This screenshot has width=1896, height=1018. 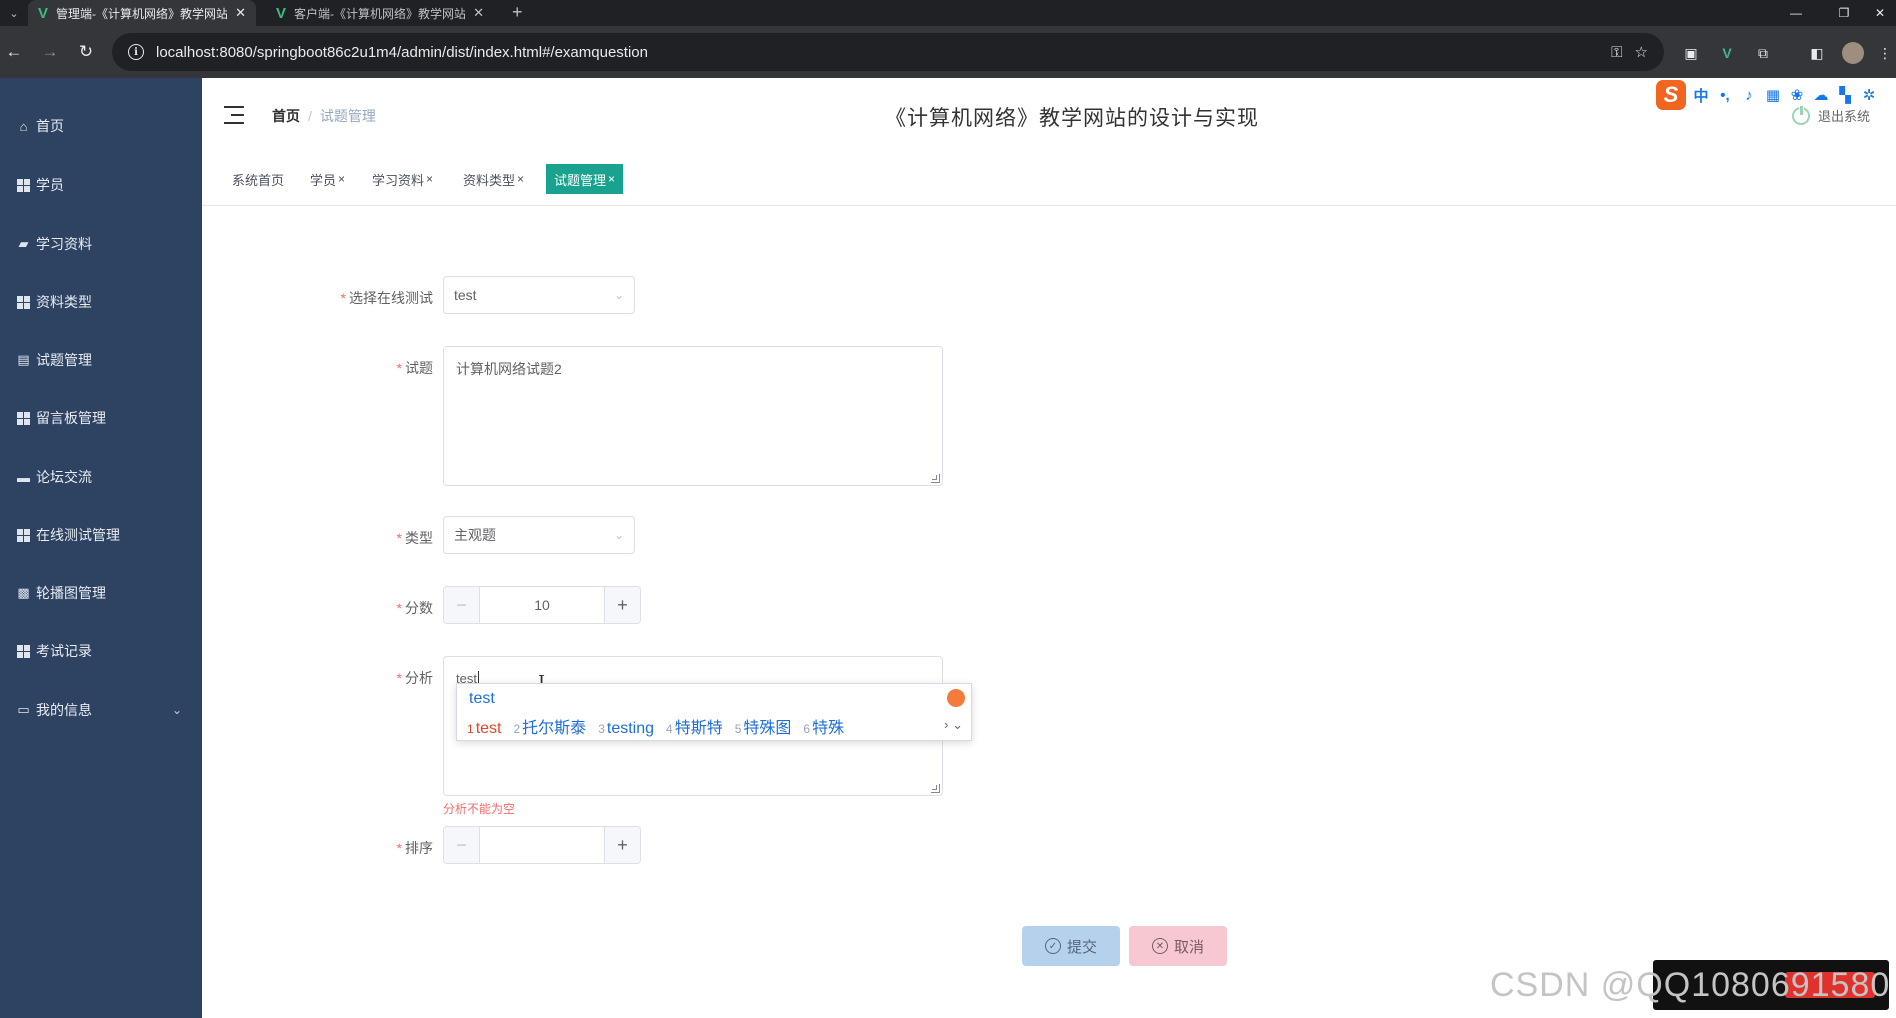 I want to click on sidebar-item-questions: ▤ 试题管理, so click(x=101, y=360).